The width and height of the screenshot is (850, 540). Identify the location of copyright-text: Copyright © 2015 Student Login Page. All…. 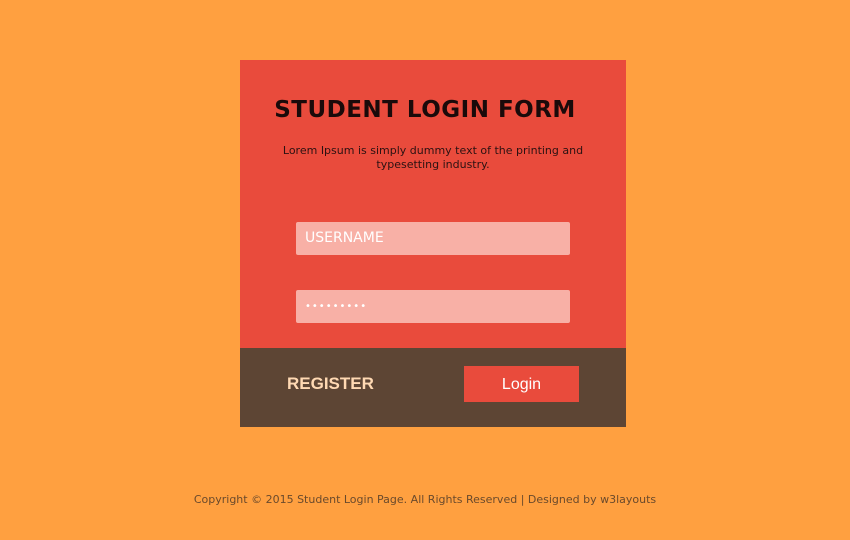
(425, 499).